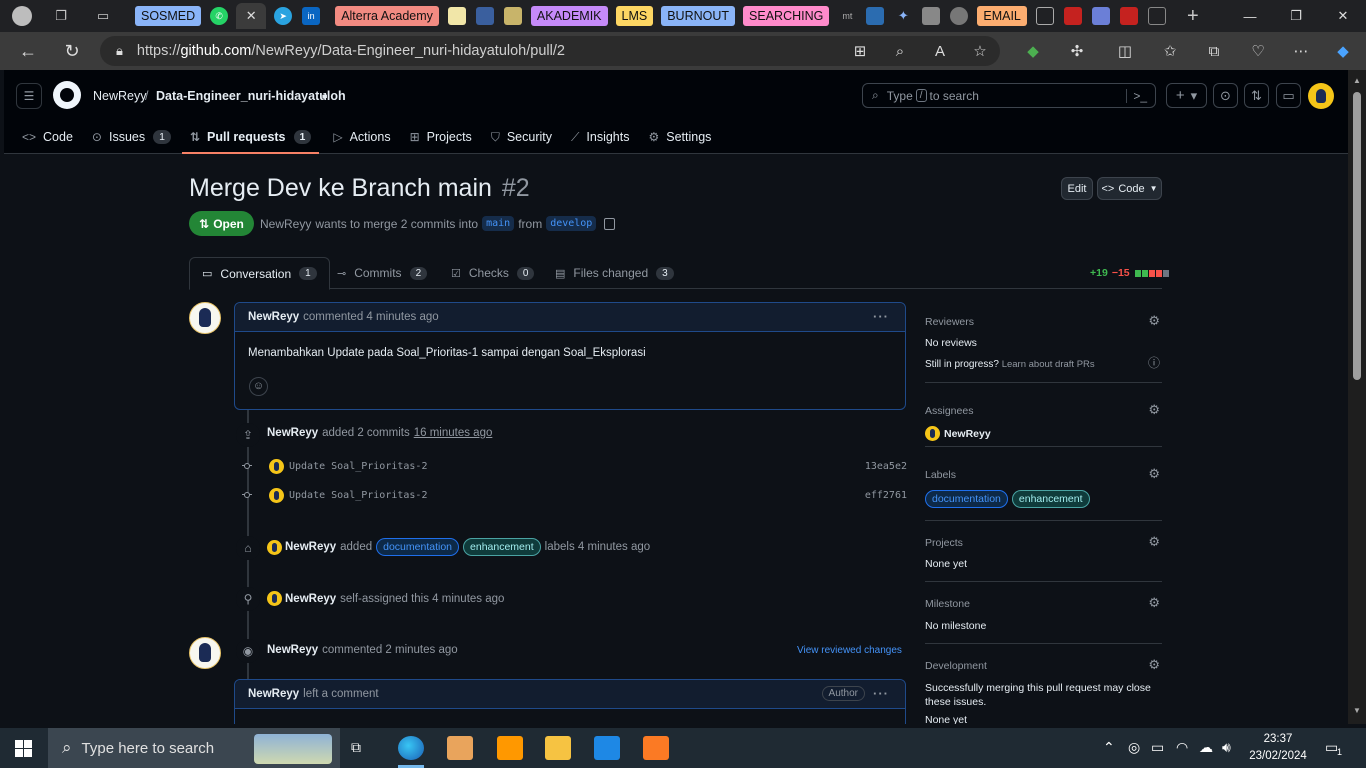  What do you see at coordinates (1043, 475) in the screenshot?
I see `labels-title: Labels` at bounding box center [1043, 475].